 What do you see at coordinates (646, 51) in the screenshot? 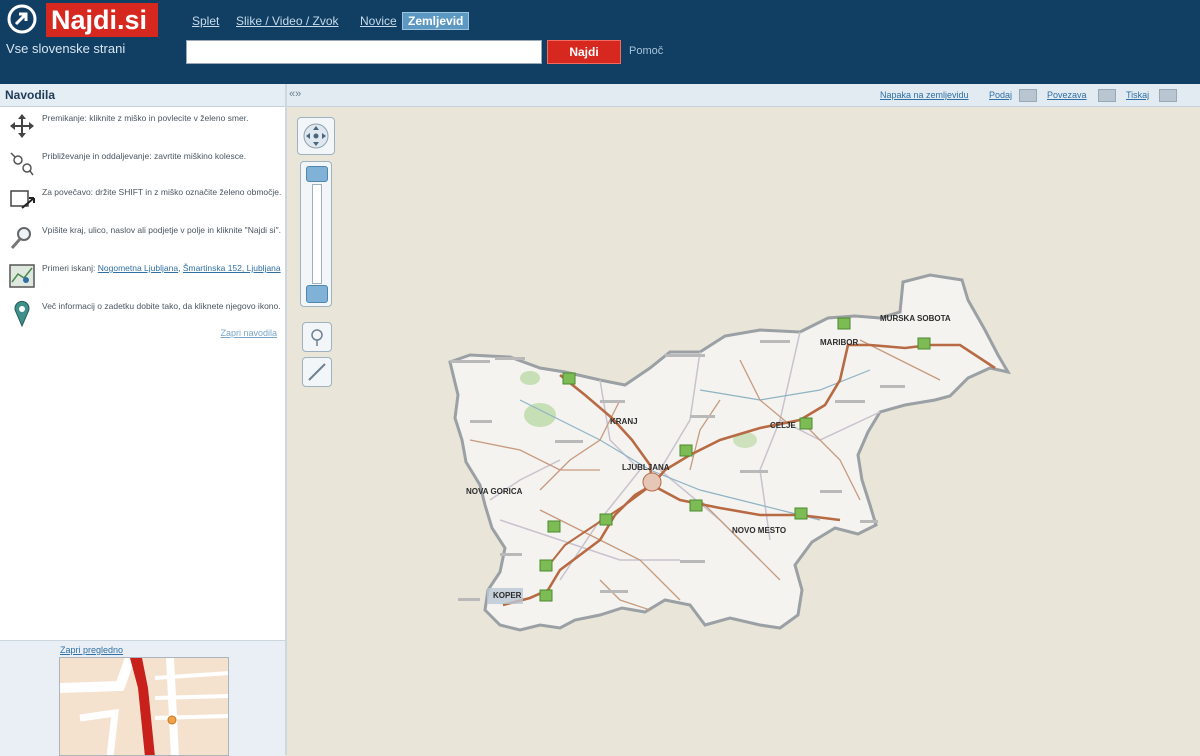
I see `help-link: Pomoč` at bounding box center [646, 51].